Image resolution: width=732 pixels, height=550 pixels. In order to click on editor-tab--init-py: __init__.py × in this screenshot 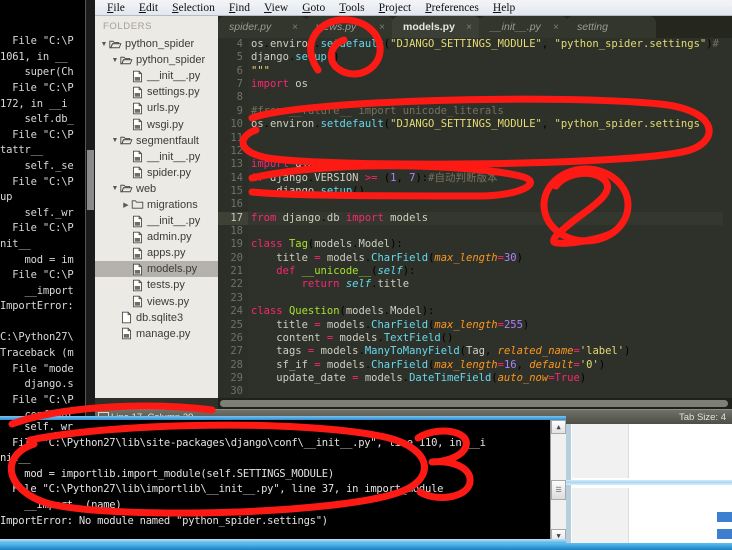, I will do `click(523, 27)`.